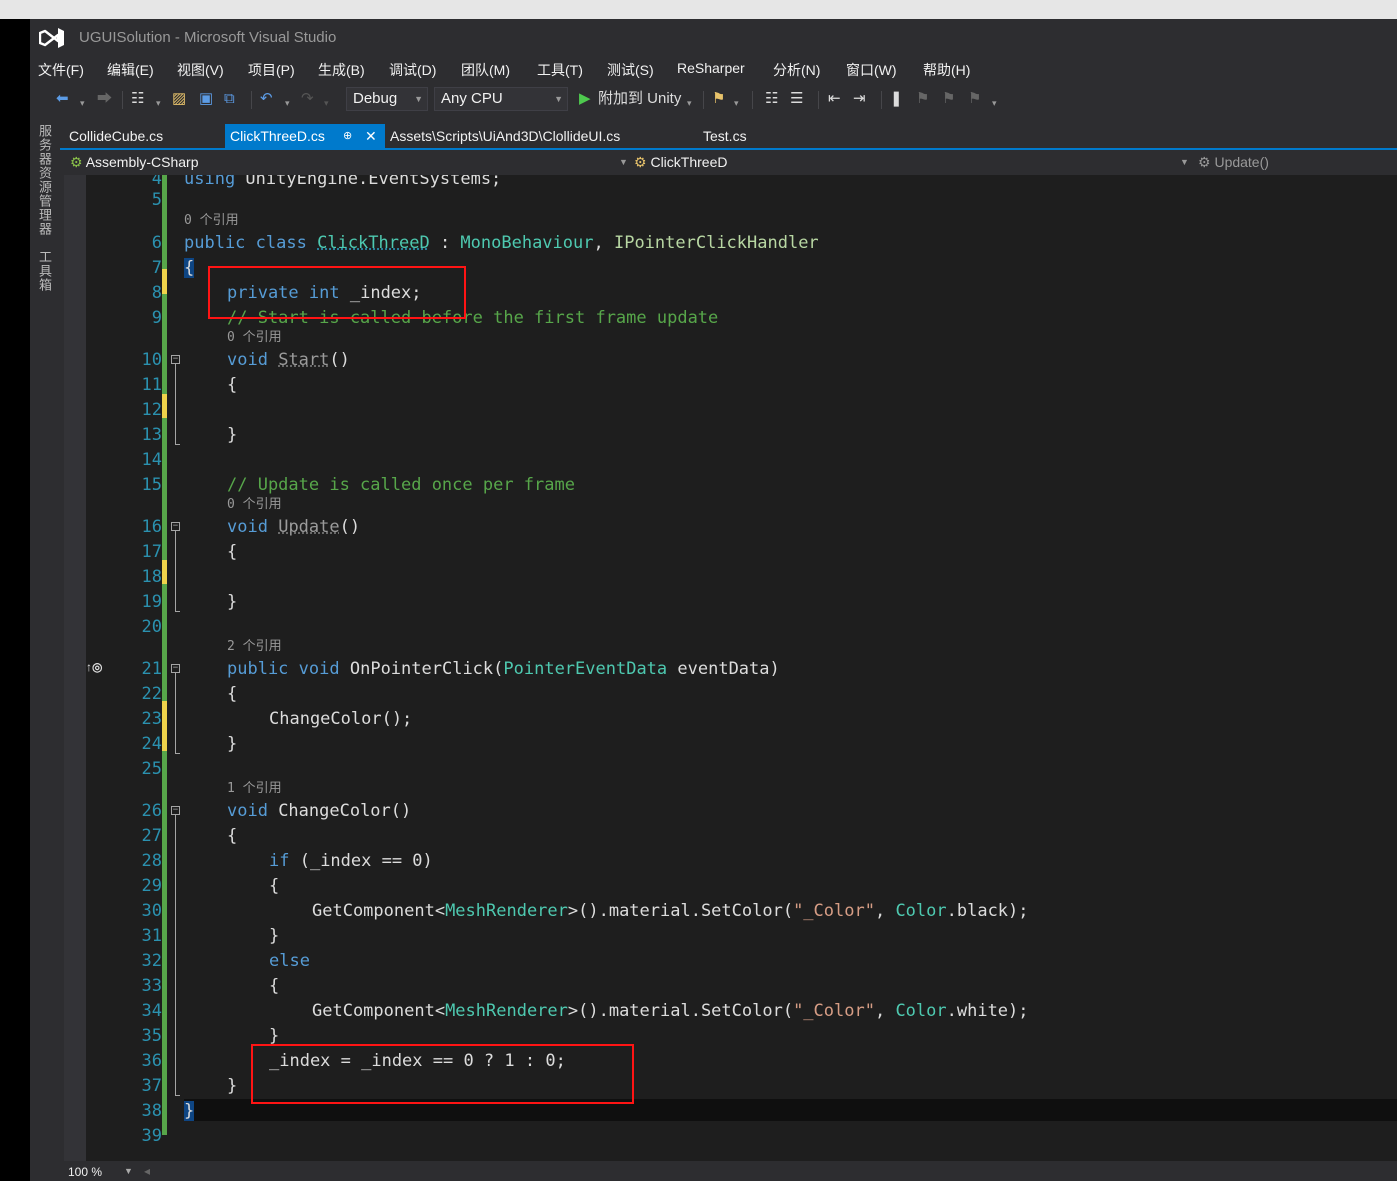  Describe the element at coordinates (175, 810) in the screenshot. I see `collapse-changecolor-icon: −` at that location.